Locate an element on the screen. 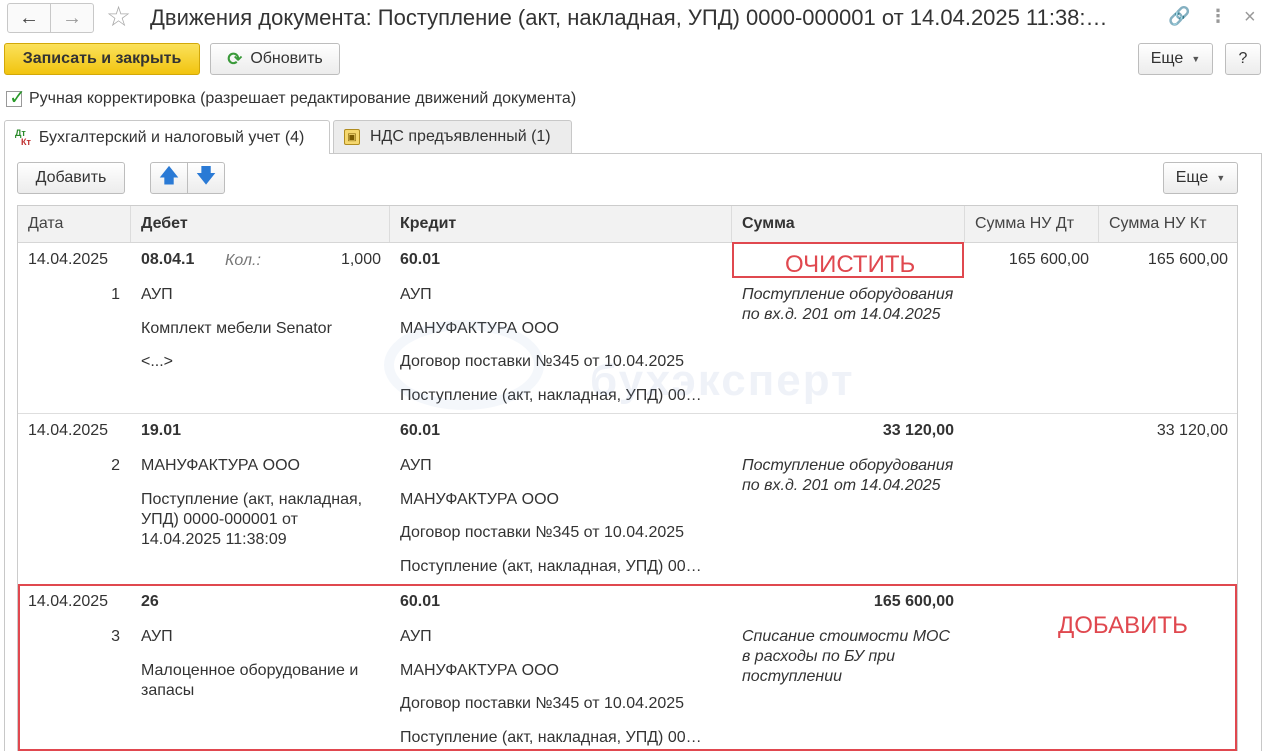 The width and height of the screenshot is (1266, 751). col-sum-nu-dt: Сумма НУ Дт is located at coordinates (1032, 224).